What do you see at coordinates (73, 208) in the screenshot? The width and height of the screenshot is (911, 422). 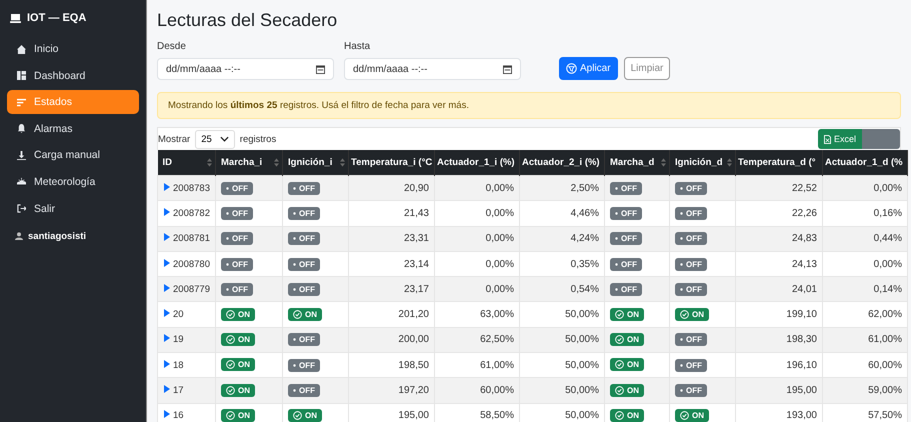 I see `nav-item: Salir` at bounding box center [73, 208].